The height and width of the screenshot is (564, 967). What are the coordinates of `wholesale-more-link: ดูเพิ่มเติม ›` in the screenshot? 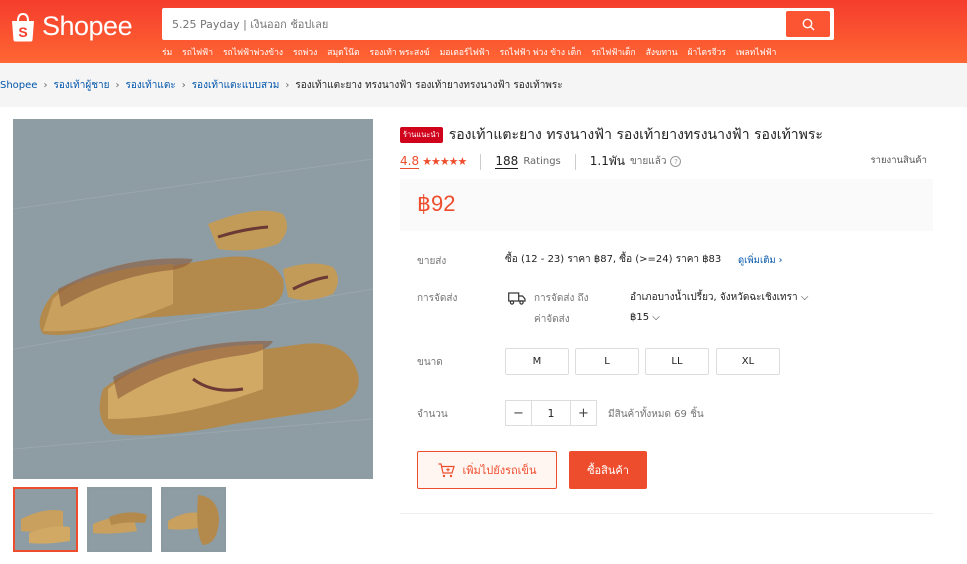 It's located at (760, 260).